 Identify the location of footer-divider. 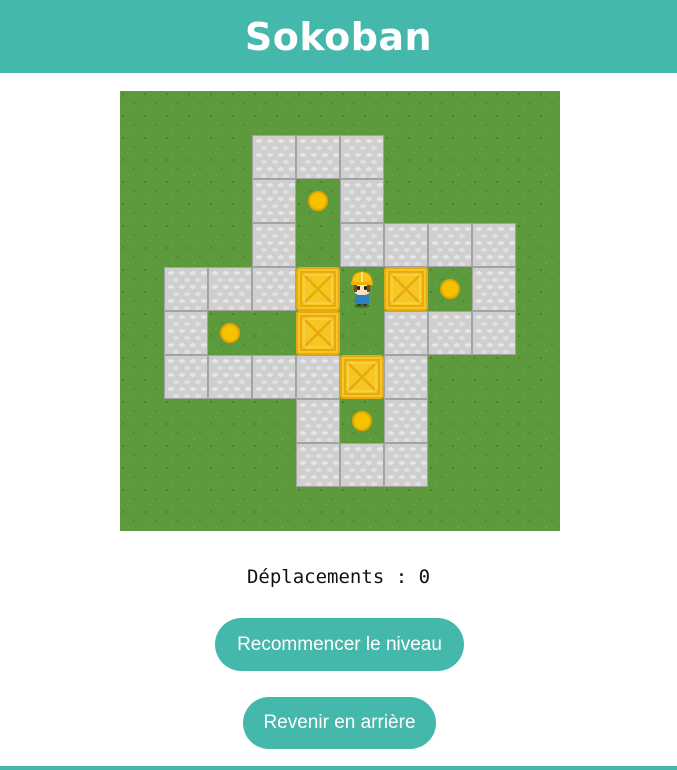
(338, 768).